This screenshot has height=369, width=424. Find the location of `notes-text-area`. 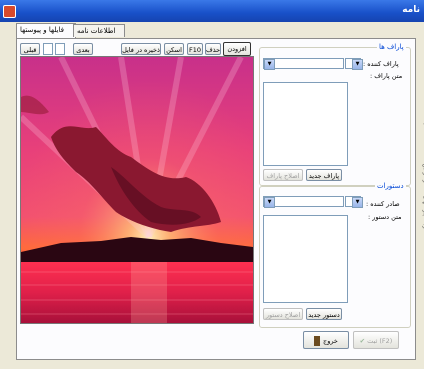

notes-text-area is located at coordinates (305, 124).